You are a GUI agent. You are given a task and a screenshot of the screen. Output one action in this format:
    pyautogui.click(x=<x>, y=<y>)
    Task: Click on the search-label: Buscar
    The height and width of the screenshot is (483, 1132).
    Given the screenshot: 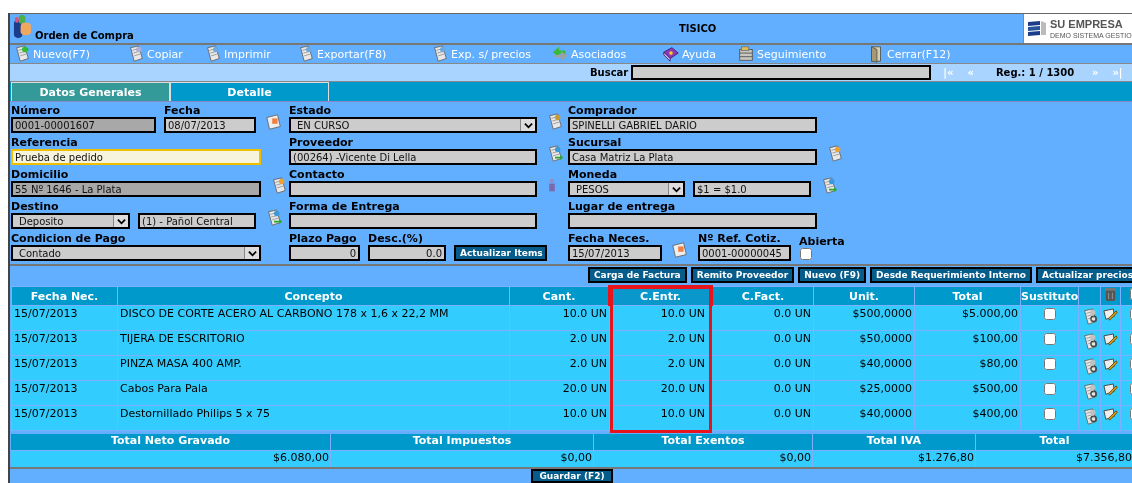 What is the action you would take?
    pyautogui.click(x=609, y=72)
    